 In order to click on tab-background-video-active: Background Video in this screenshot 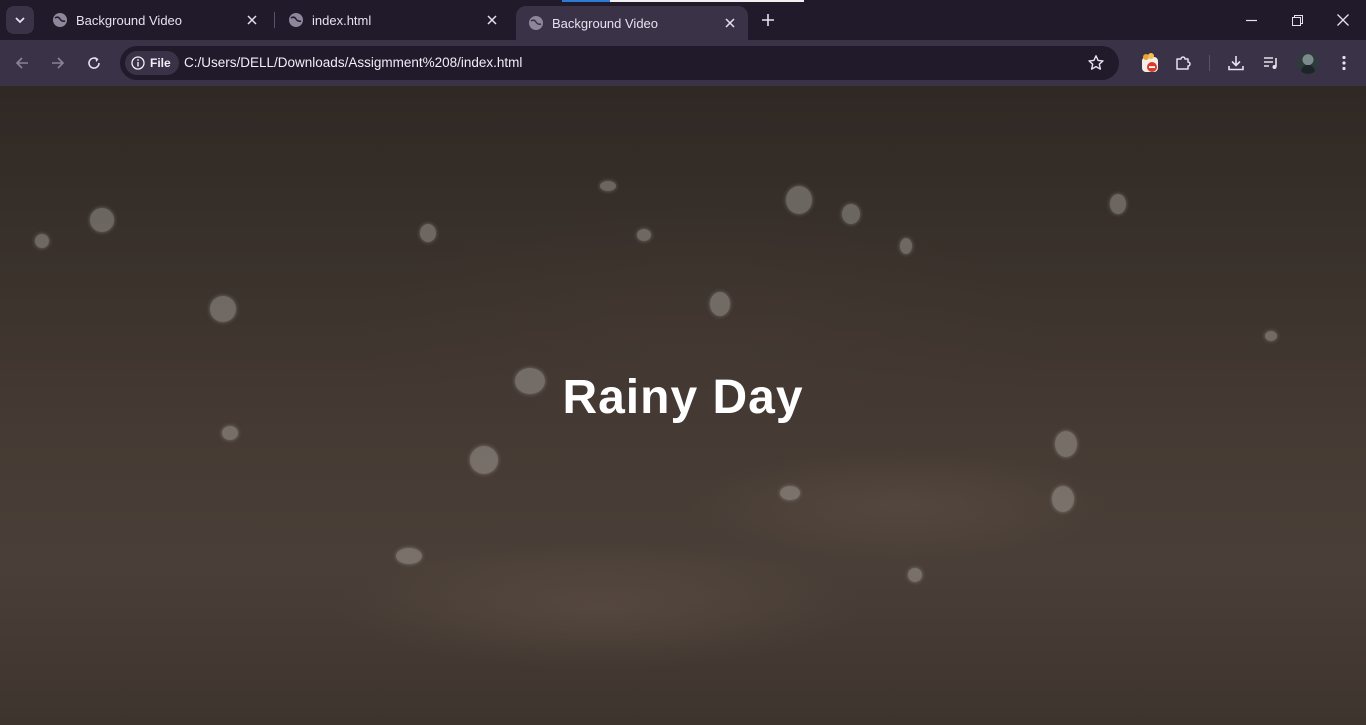, I will do `click(632, 23)`.